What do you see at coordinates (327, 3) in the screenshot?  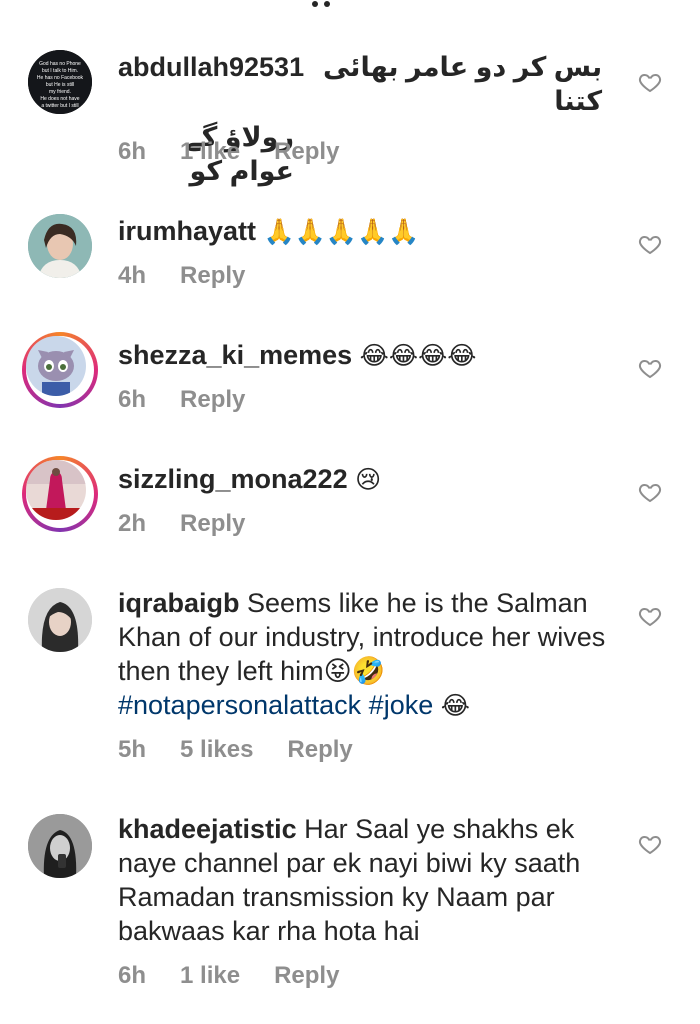 I see `scroll-hint` at bounding box center [327, 3].